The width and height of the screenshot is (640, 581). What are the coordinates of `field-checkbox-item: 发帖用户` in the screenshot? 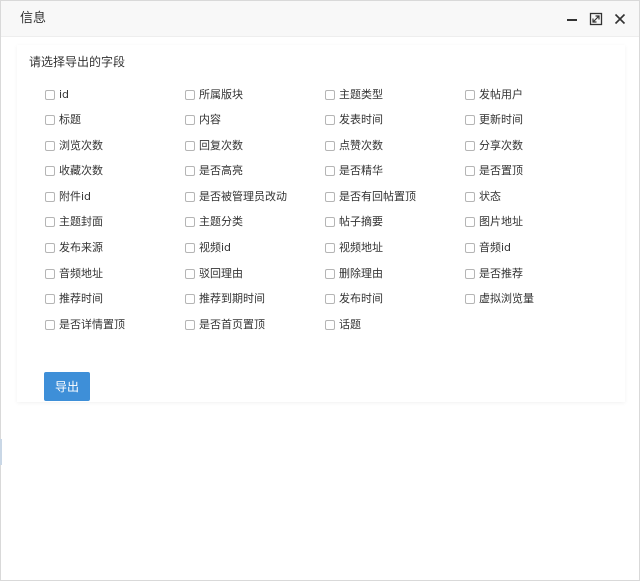 It's located at (535, 94).